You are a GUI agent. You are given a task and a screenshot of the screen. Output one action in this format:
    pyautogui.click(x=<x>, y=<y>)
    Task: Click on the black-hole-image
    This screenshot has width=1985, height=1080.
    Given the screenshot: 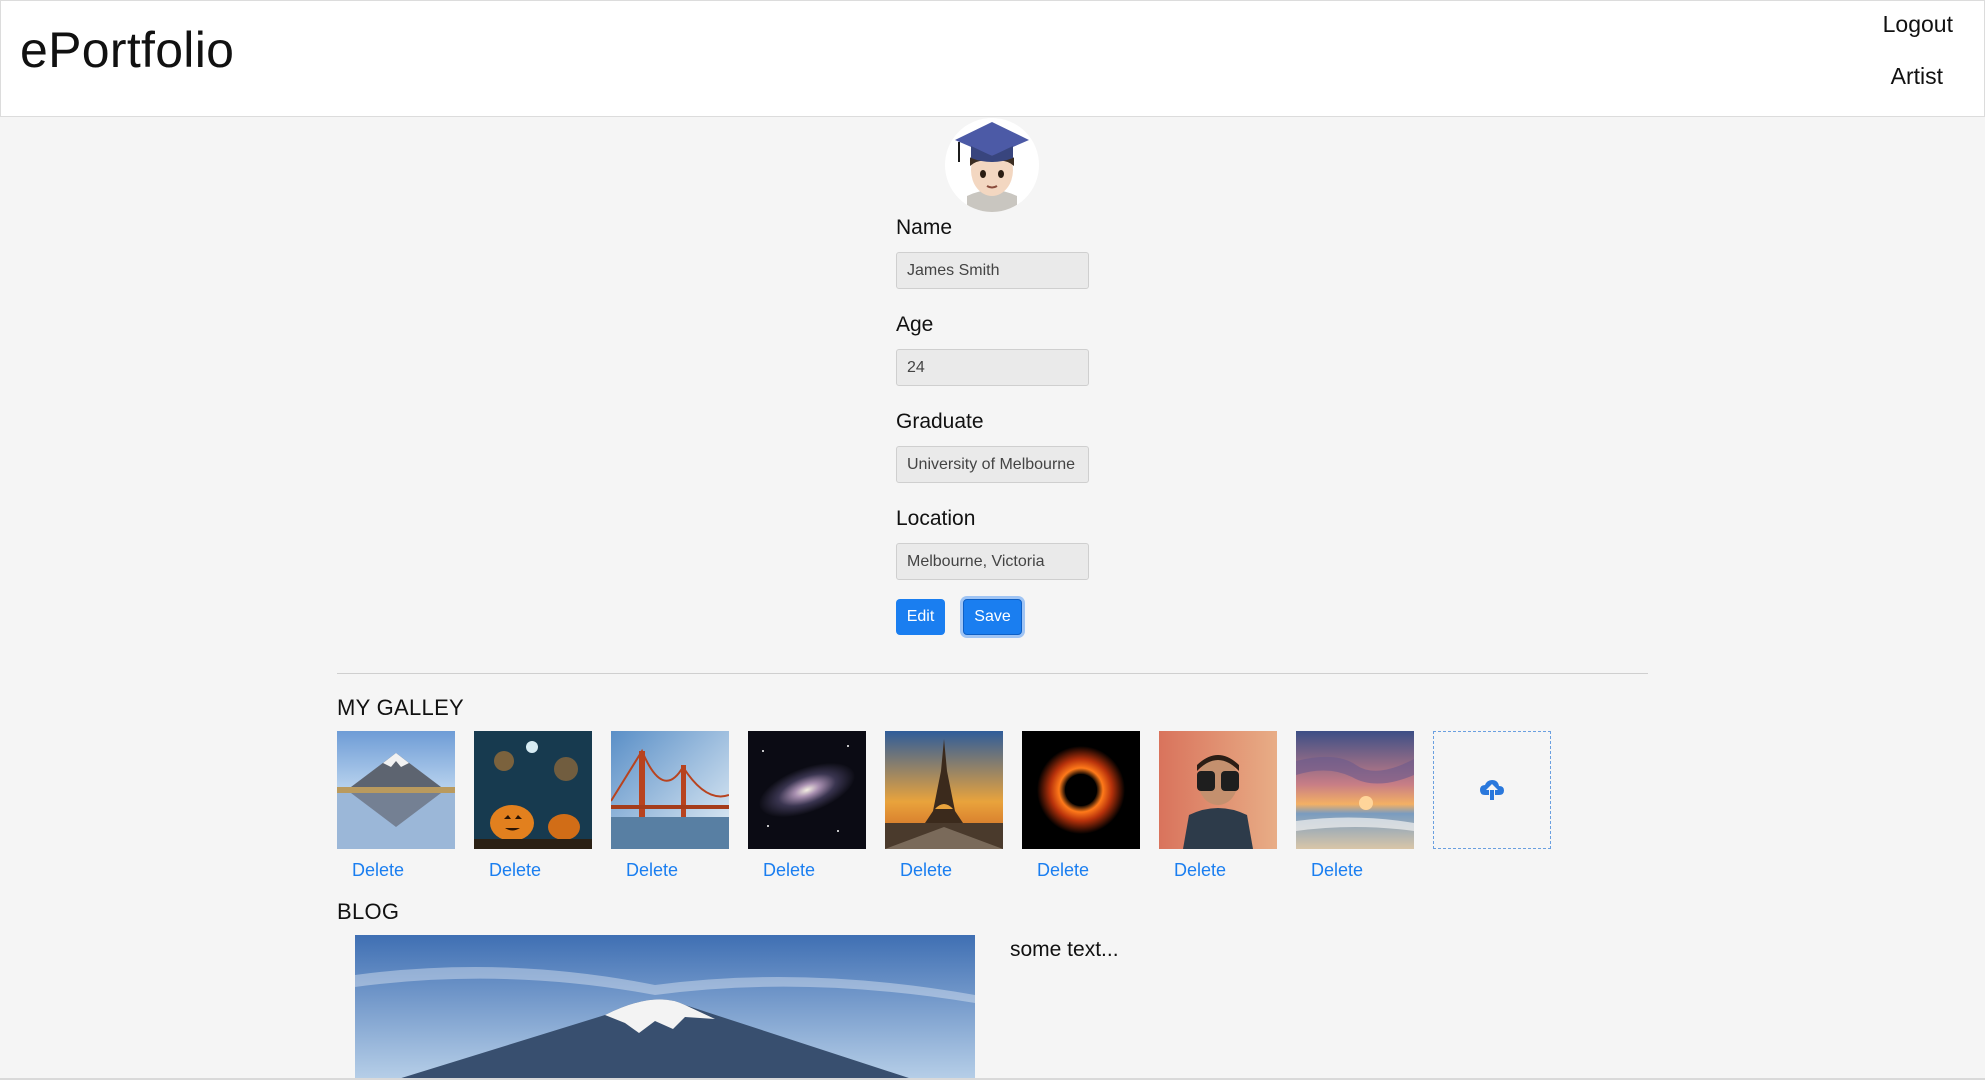 What is the action you would take?
    pyautogui.click(x=1081, y=790)
    